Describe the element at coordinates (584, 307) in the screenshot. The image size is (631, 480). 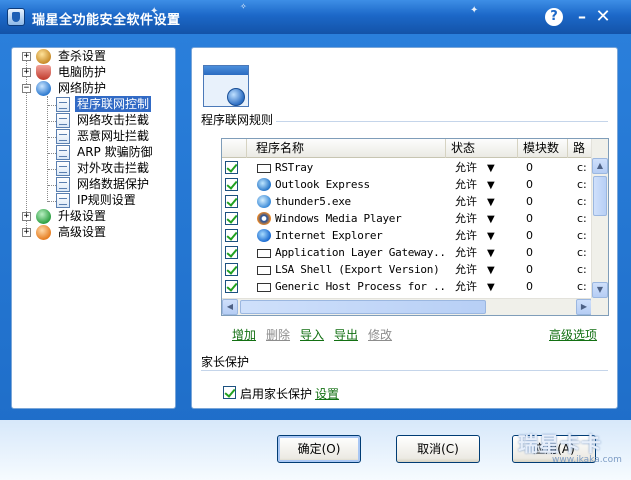
I see `scroll-right-icon: ▶` at that location.